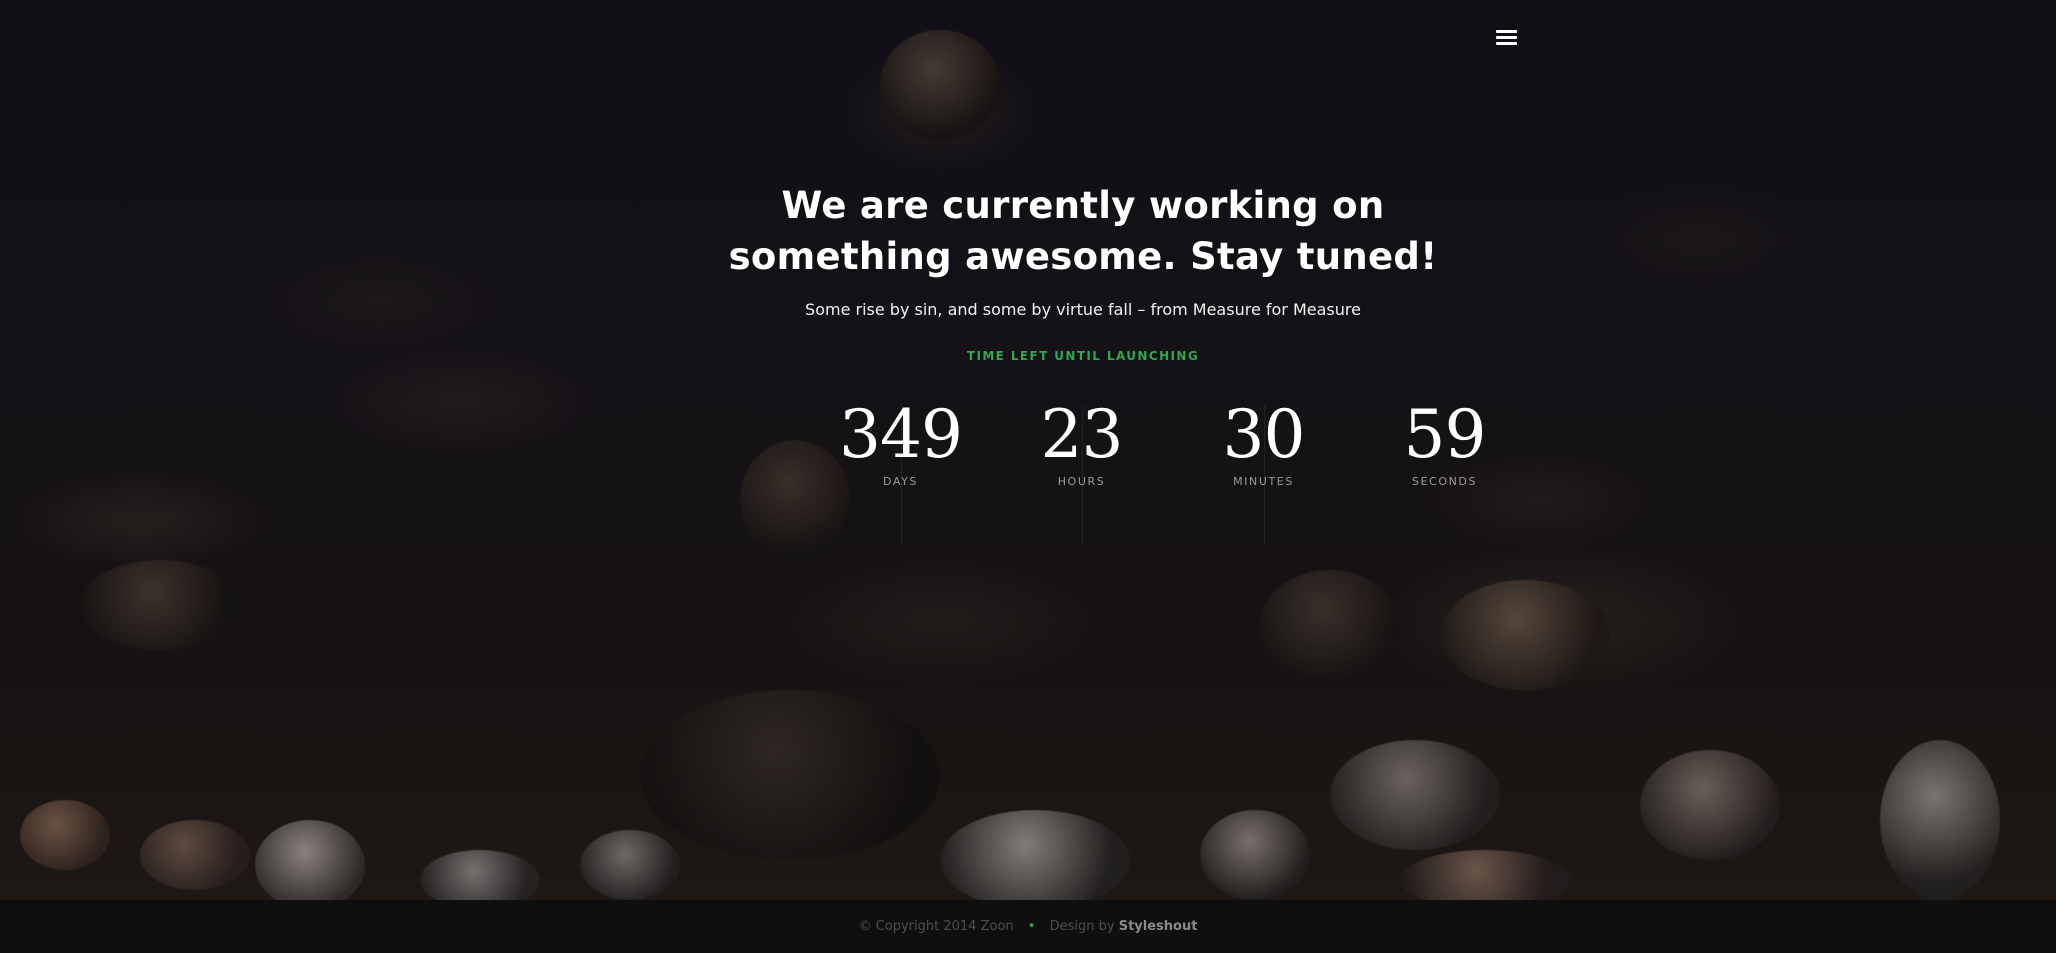 The image size is (2056, 953). I want to click on styleshout-link: Styleshout, so click(1158, 926).